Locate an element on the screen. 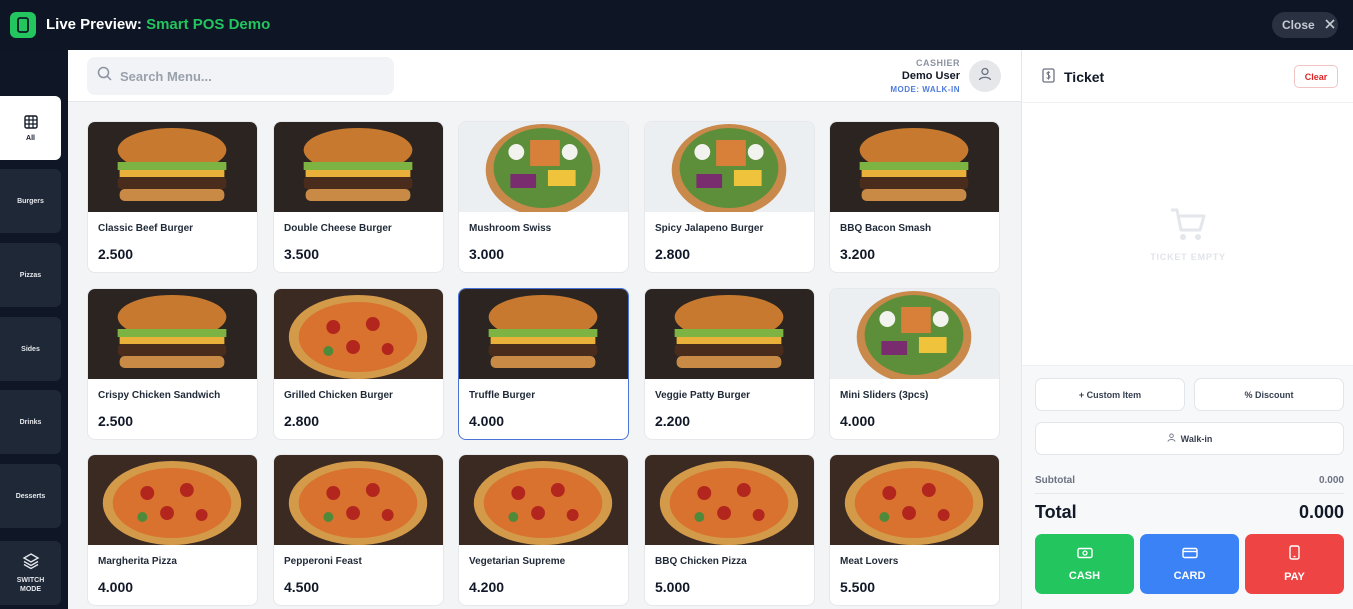 Image resolution: width=1353 pixels, height=609 pixels. product-price: 3.000 is located at coordinates (487, 254).